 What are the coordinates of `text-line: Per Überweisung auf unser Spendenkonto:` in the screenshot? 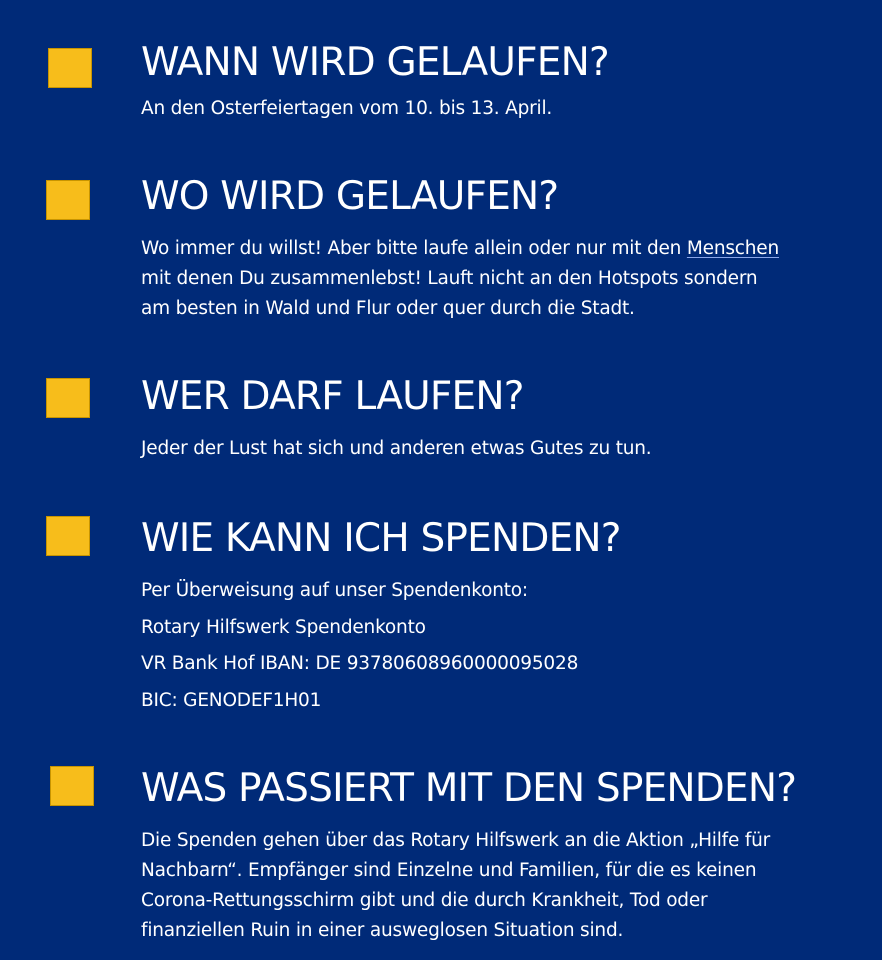 It's located at (334, 590).